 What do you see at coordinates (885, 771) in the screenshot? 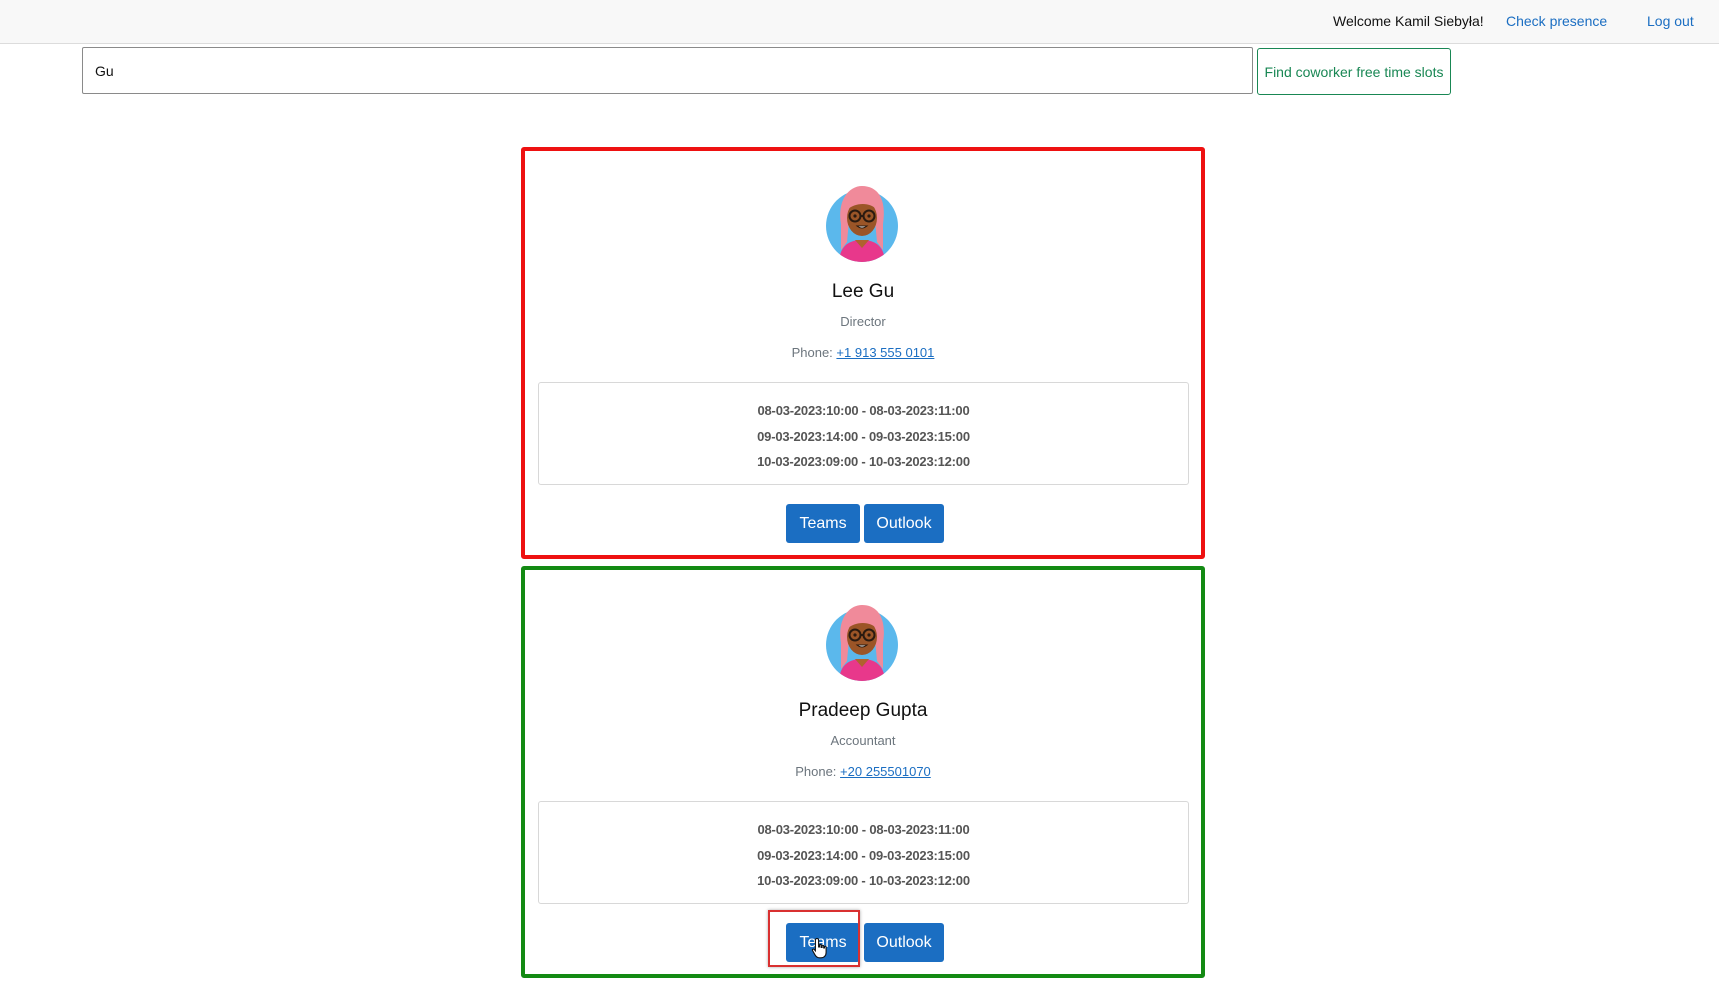
I see `phone-link: +20 255501070` at bounding box center [885, 771].